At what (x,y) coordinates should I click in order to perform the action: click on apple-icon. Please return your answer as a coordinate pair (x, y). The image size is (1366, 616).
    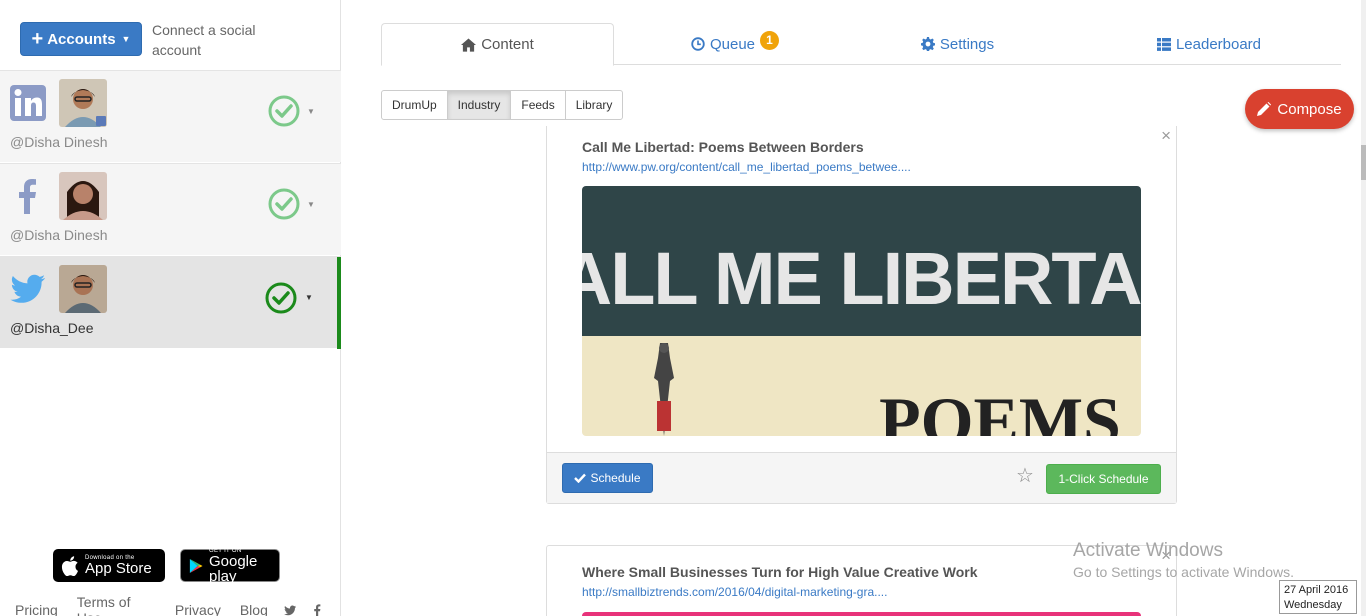
    Looking at the image, I should click on (69, 565).